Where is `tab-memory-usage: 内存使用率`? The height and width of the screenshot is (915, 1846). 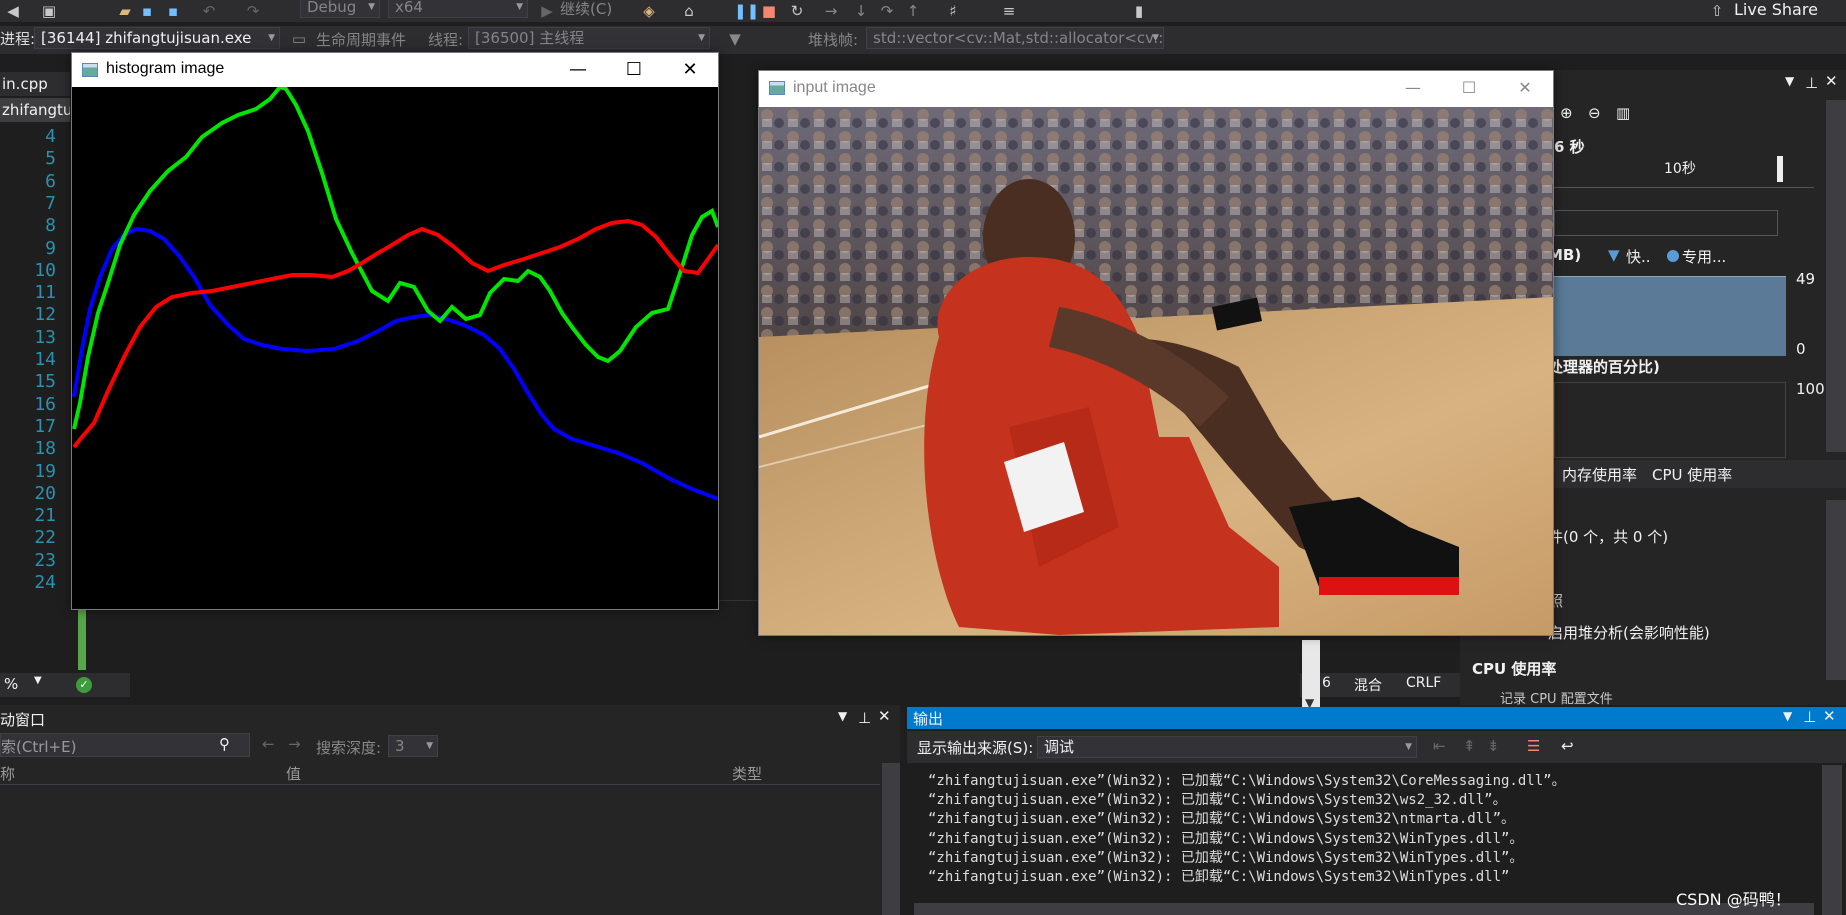
tab-memory-usage: 内存使用率 is located at coordinates (1599, 474).